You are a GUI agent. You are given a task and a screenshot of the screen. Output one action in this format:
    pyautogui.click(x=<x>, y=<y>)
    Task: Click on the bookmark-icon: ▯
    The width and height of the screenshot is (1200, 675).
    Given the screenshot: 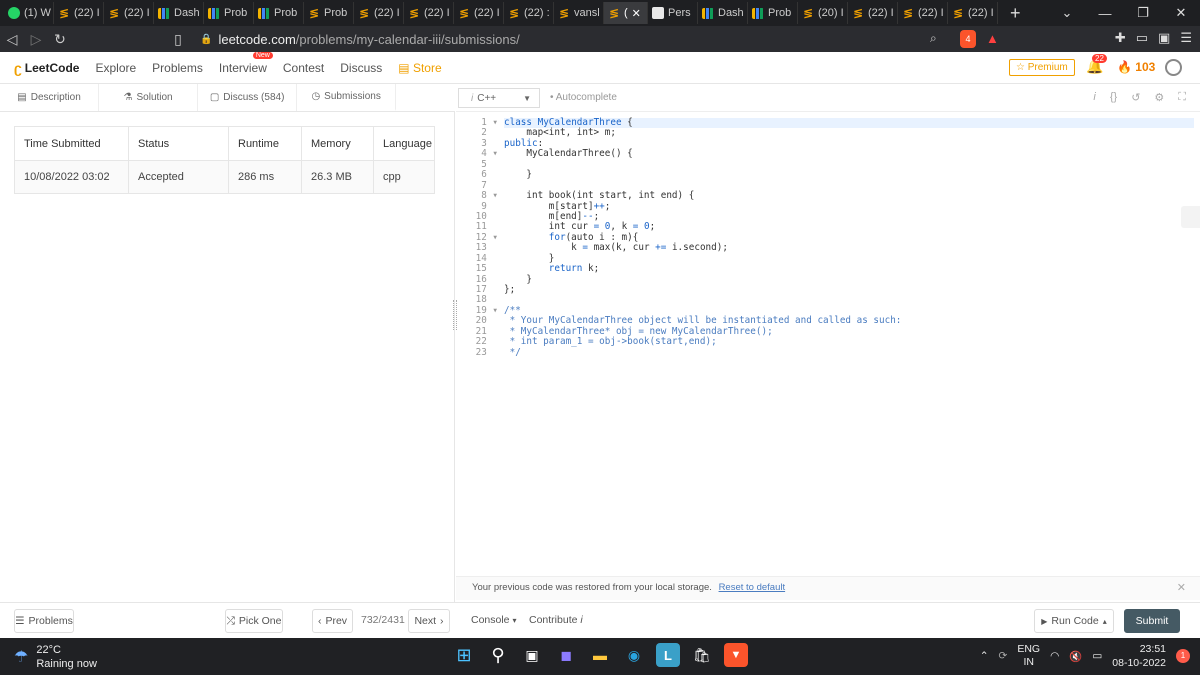 What is the action you would take?
    pyautogui.click(x=178, y=39)
    